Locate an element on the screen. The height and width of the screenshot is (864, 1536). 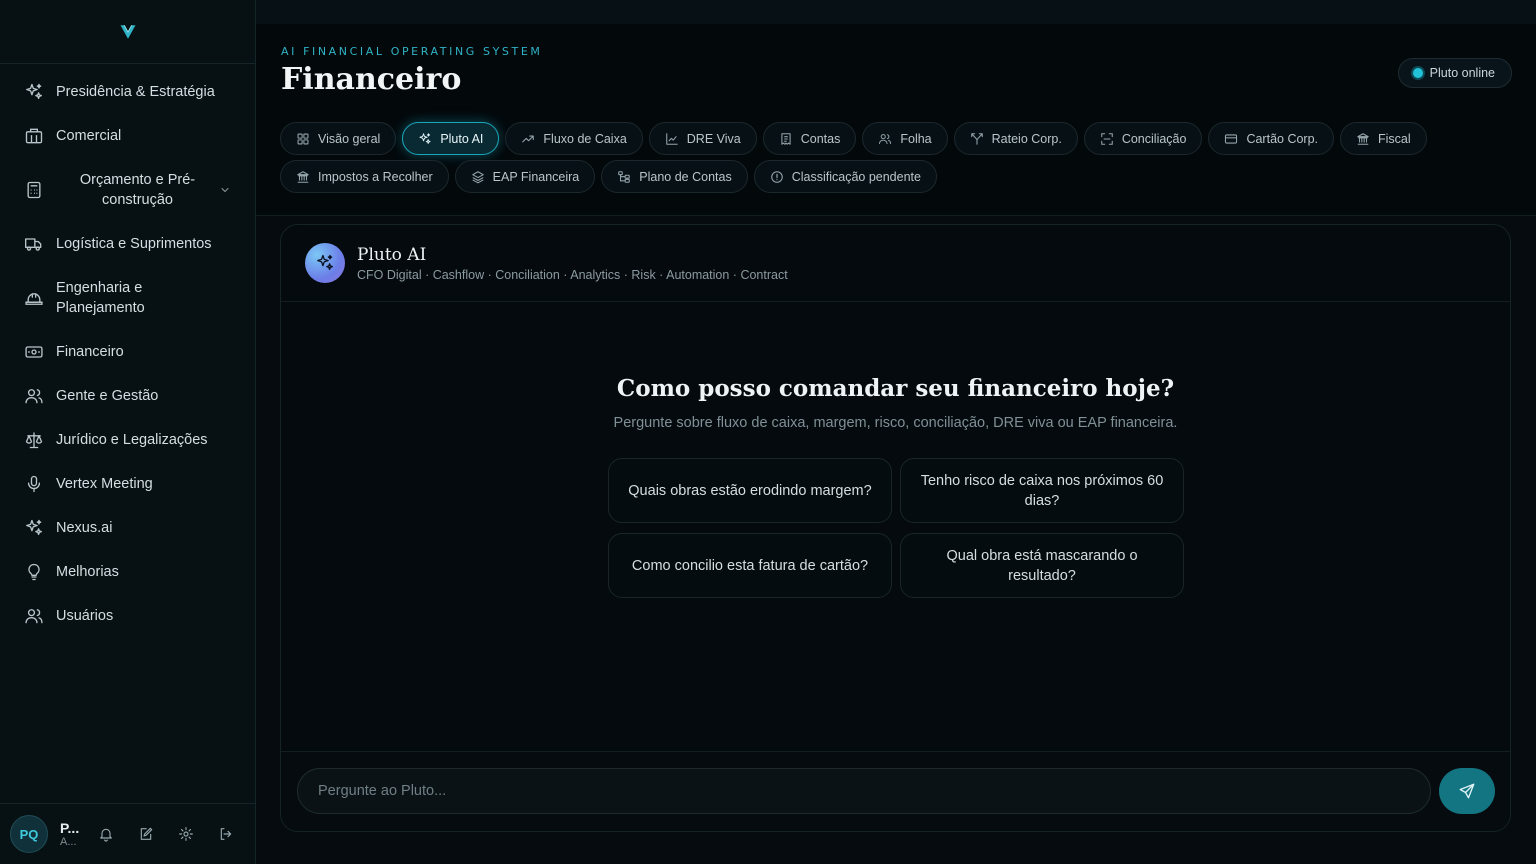
banknote-icon is located at coordinates (34, 352).